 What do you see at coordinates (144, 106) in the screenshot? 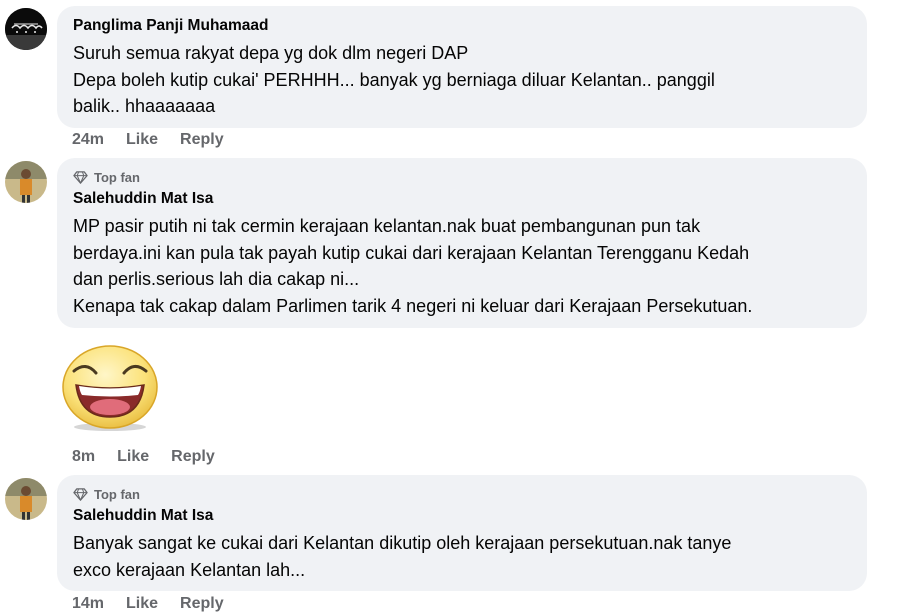
I see `comment-text-line: balik.. hhaaaaaaa` at bounding box center [144, 106].